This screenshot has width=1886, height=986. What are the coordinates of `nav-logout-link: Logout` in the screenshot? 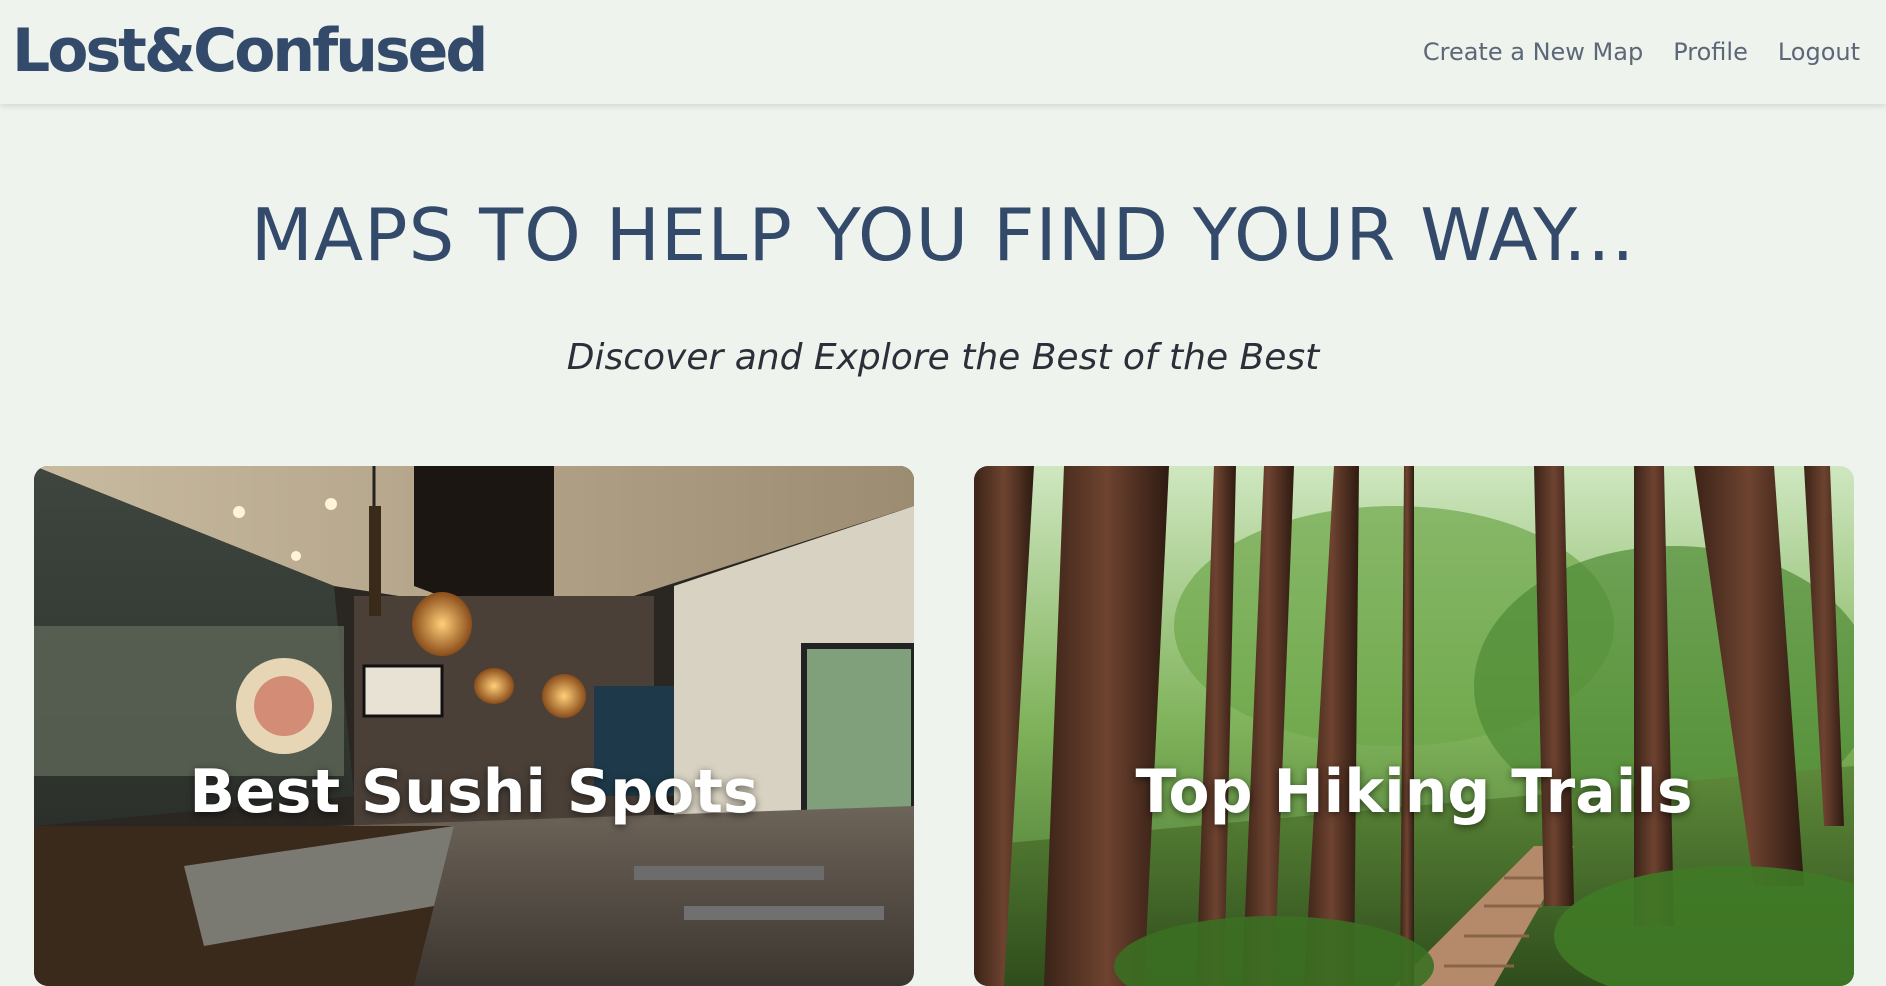 It's located at (1819, 52).